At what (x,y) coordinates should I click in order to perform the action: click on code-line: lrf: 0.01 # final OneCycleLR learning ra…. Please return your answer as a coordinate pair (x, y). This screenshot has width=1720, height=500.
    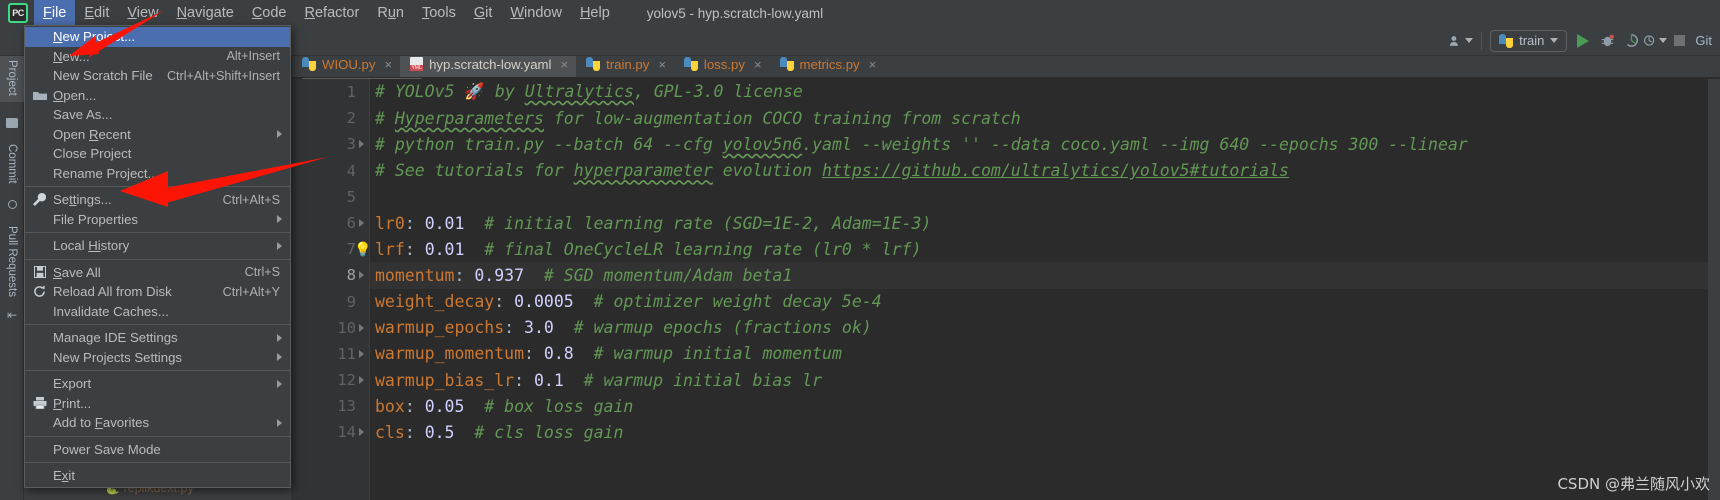
    Looking at the image, I should click on (1045, 249).